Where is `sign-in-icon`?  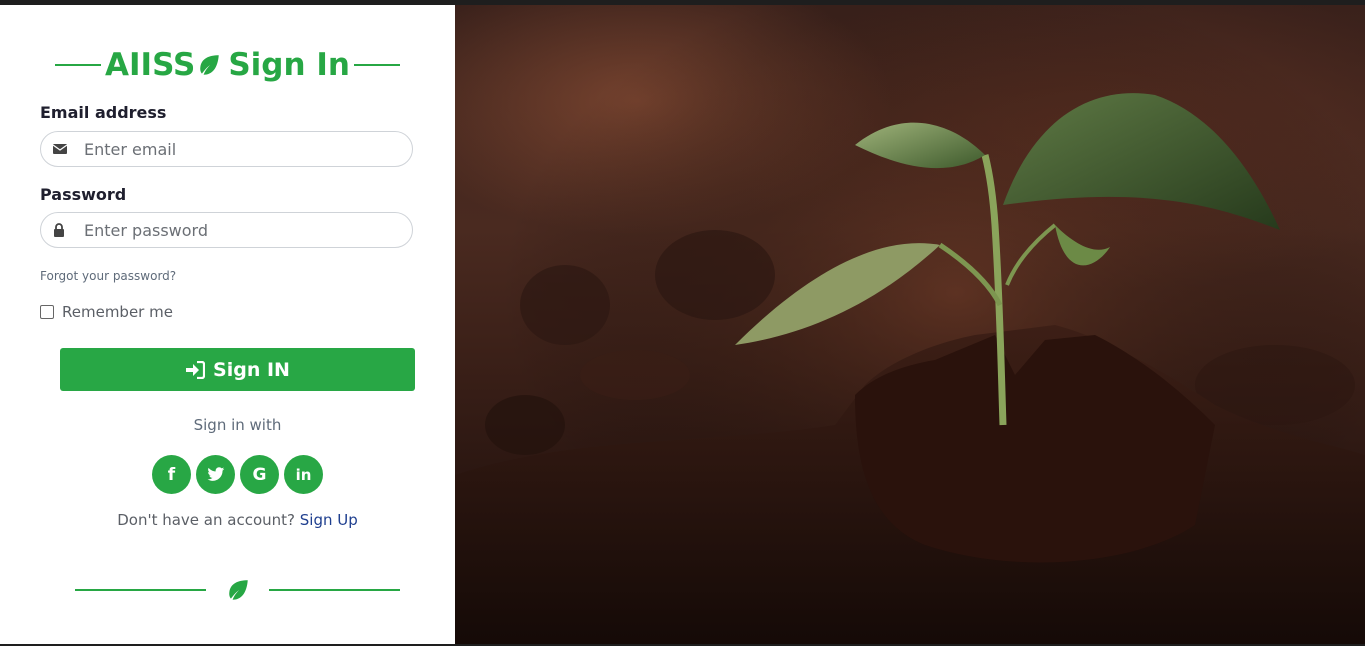 sign-in-icon is located at coordinates (196, 369).